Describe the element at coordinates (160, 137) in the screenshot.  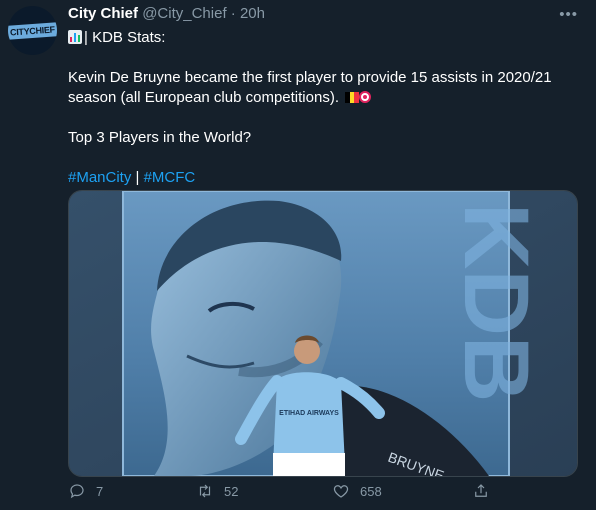
I see `tweet-line-3: Top 3 Players in the World?` at that location.